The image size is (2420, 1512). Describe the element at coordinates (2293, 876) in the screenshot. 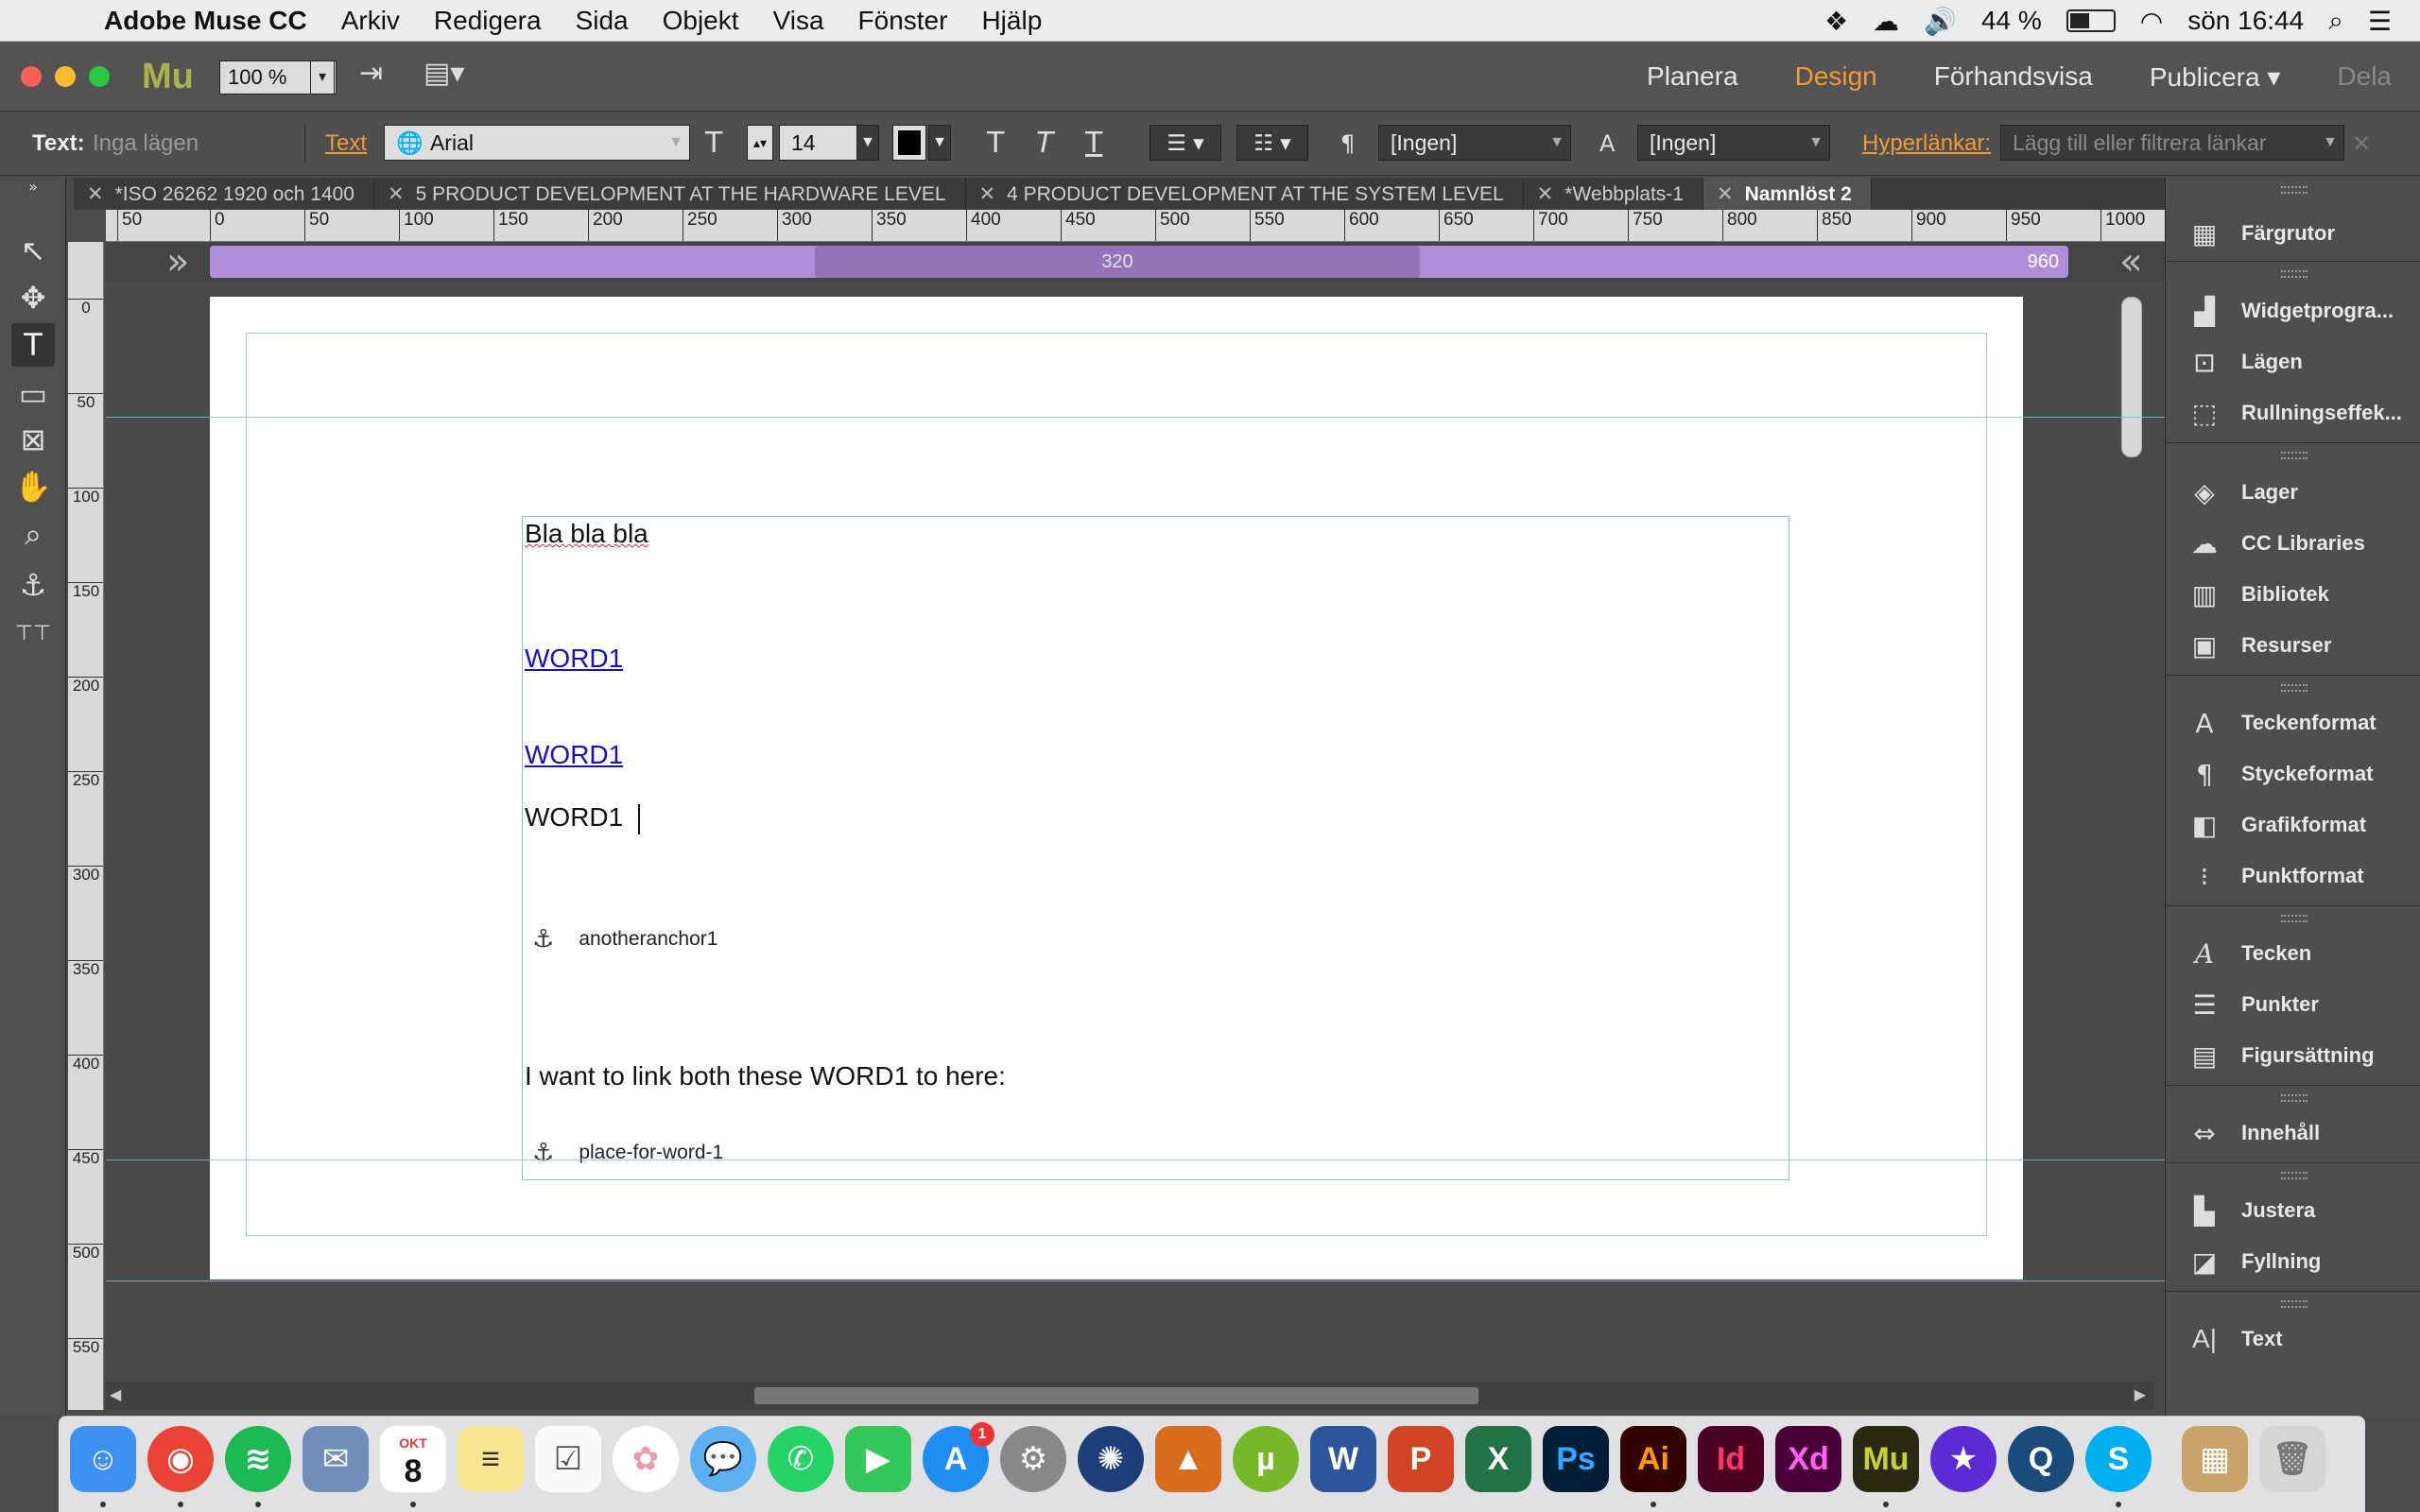

I see `panel-bullet-styles: ⁝ Punktformat` at that location.